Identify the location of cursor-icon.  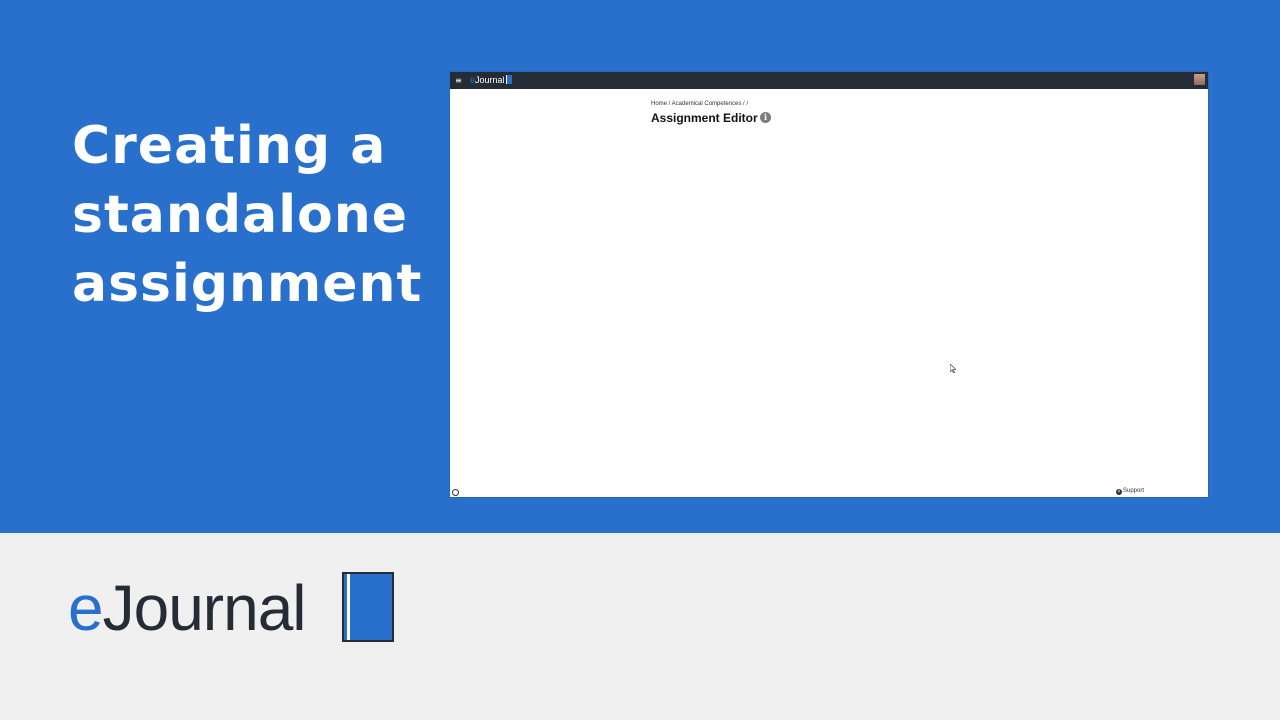
(953, 368).